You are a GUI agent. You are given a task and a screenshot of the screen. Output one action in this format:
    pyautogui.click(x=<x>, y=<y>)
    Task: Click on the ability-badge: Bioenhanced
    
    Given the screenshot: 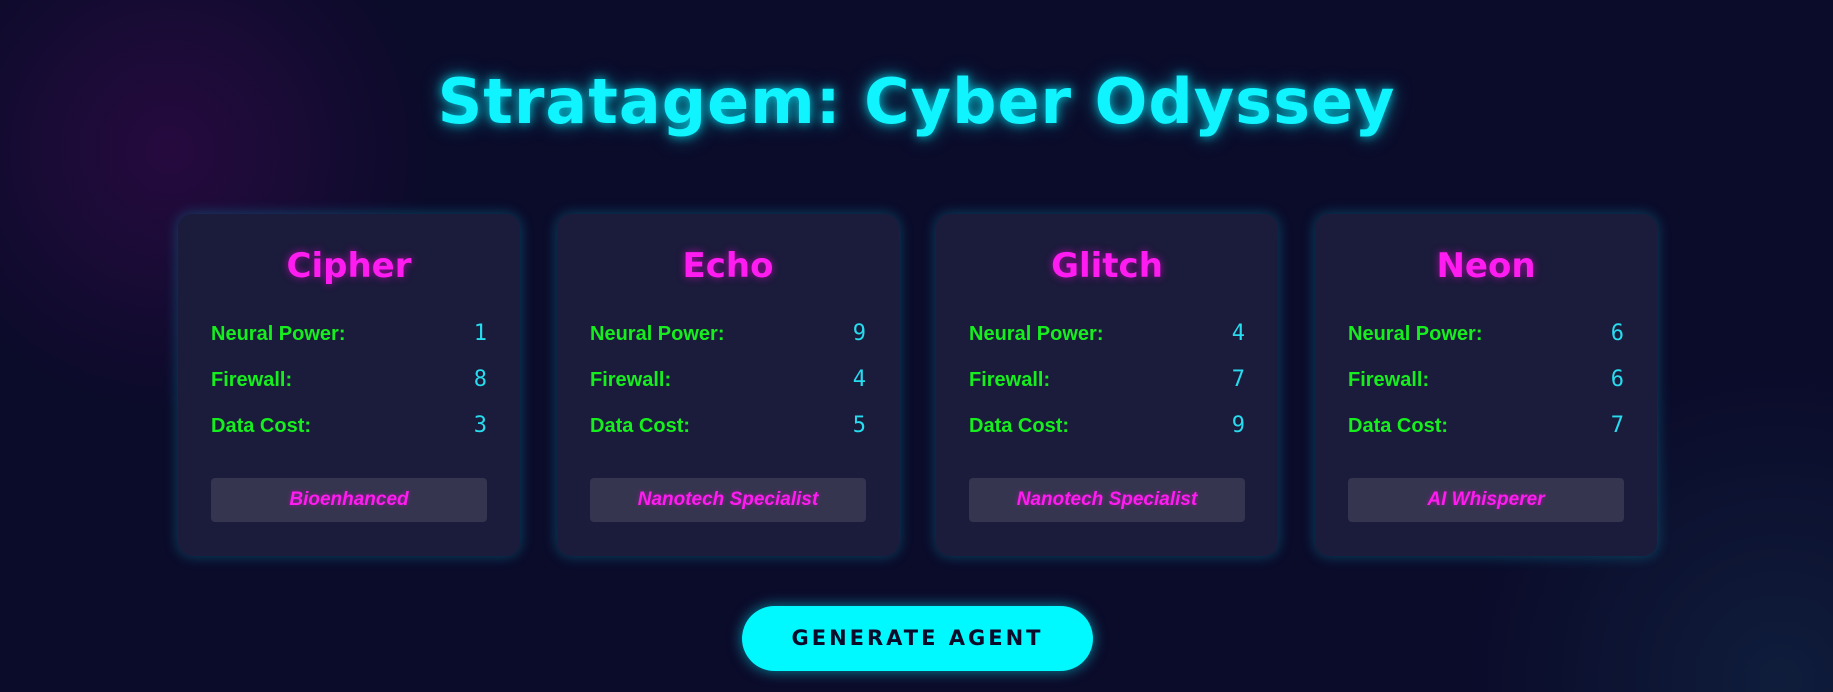 What is the action you would take?
    pyautogui.click(x=349, y=500)
    